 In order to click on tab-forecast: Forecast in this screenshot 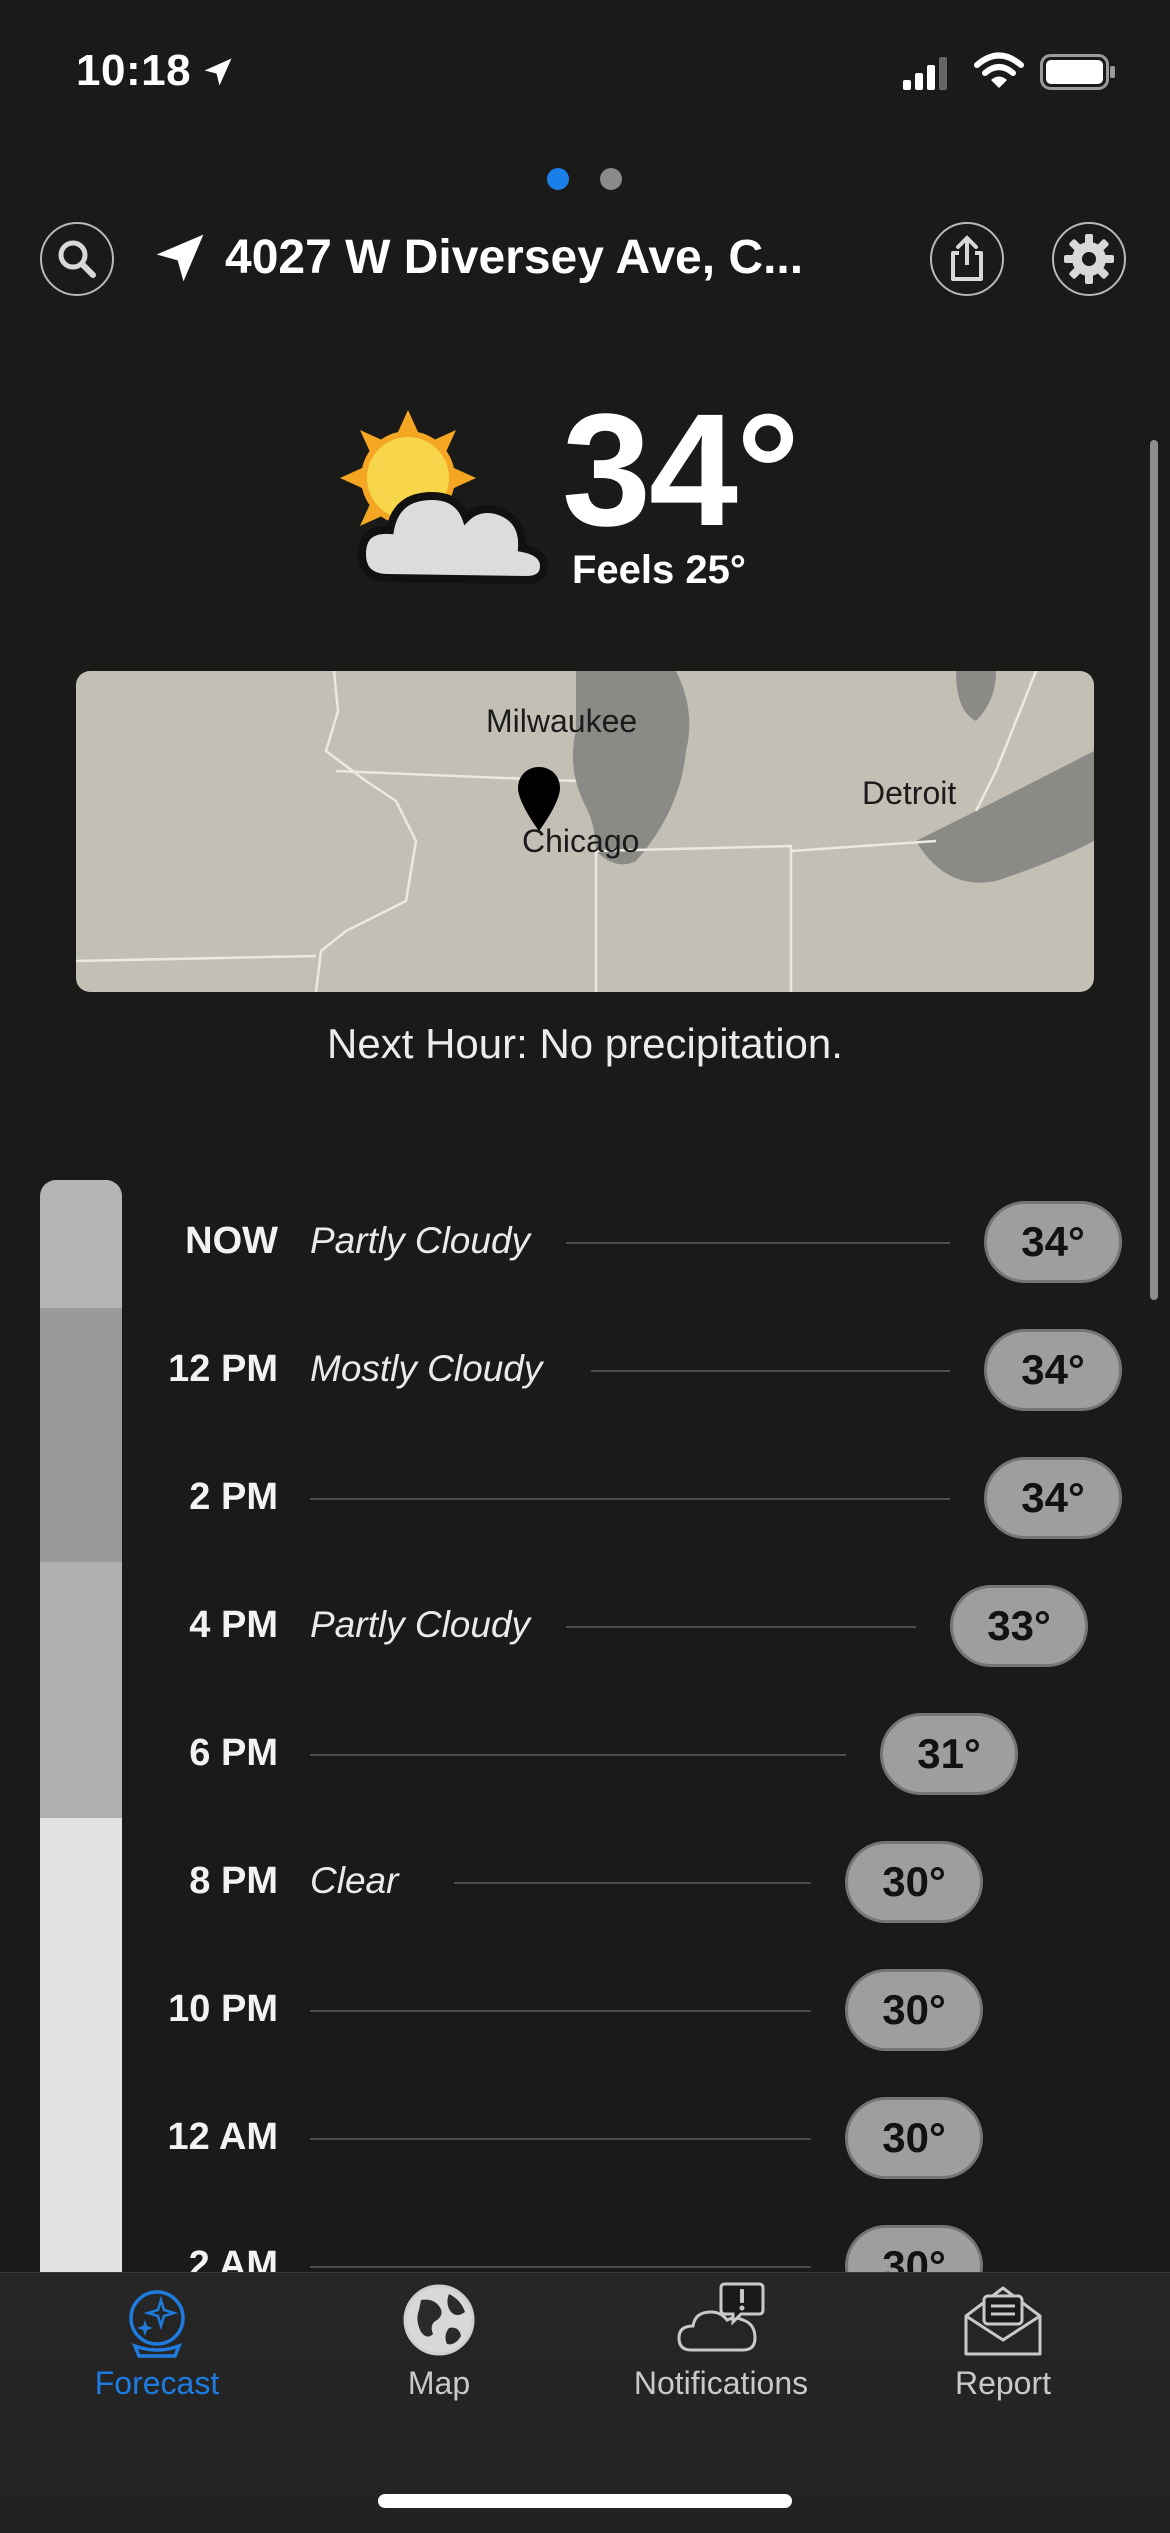, I will do `click(157, 2341)`.